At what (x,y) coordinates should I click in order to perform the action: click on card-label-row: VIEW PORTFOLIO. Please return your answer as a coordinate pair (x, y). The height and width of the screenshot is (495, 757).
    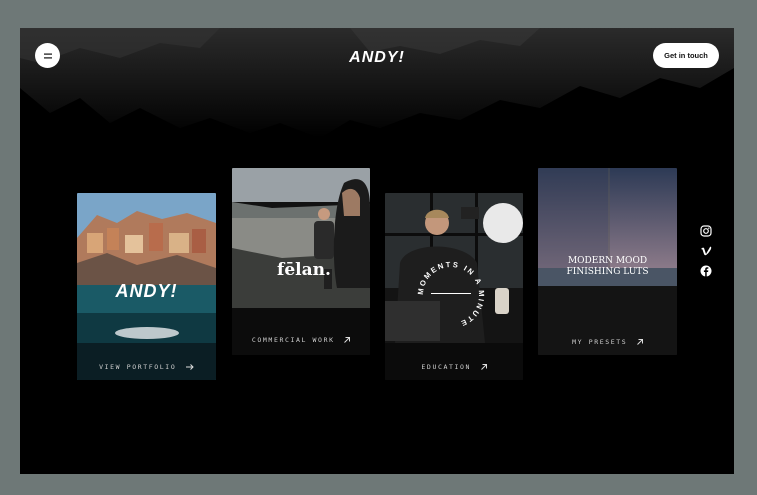
    Looking at the image, I should click on (146, 367).